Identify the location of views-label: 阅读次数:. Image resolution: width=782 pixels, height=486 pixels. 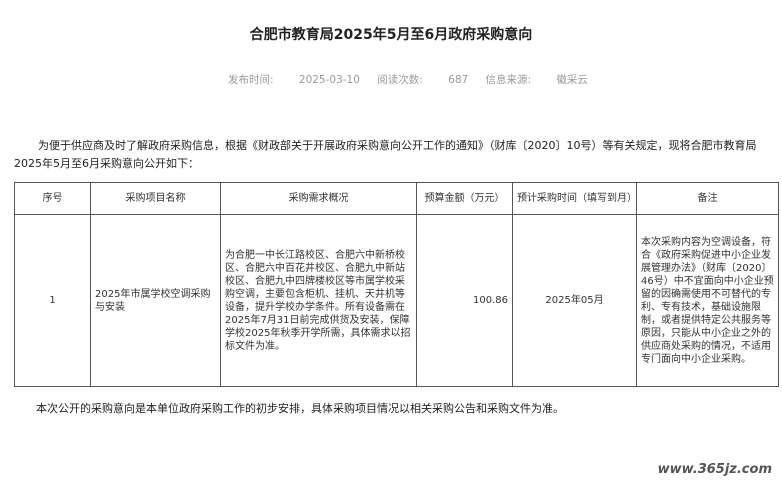
(400, 80).